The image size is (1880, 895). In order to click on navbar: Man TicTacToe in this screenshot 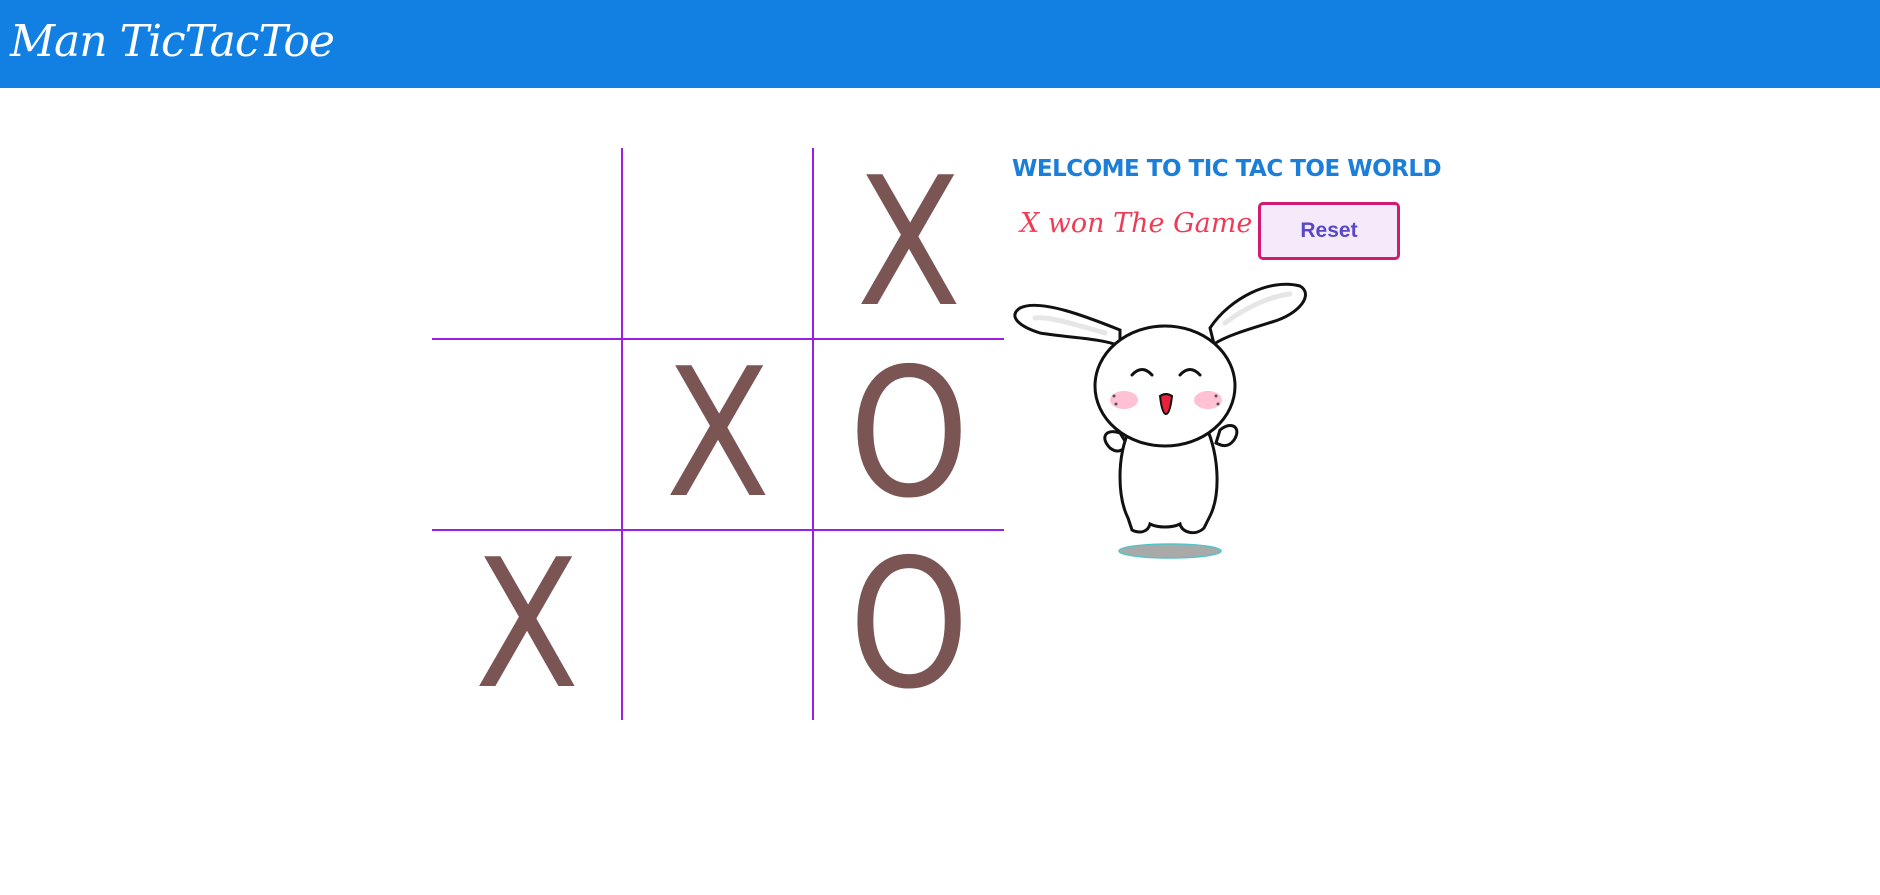, I will do `click(940, 44)`.